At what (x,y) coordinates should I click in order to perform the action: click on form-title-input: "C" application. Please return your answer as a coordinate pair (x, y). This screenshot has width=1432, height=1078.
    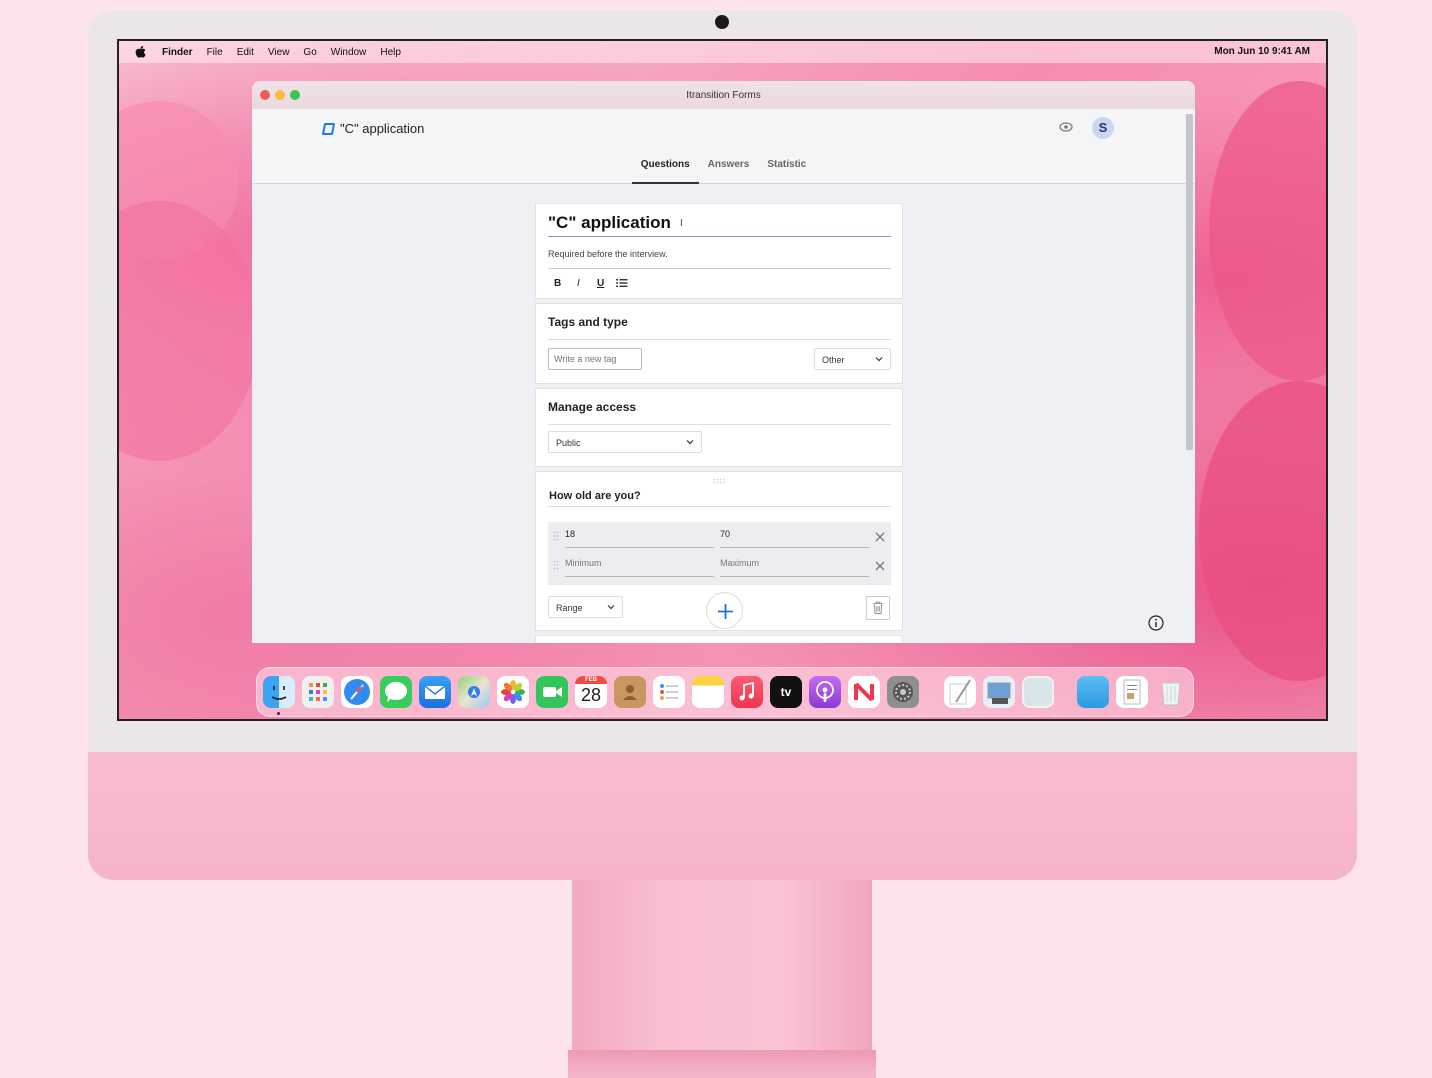
    Looking at the image, I should click on (609, 223).